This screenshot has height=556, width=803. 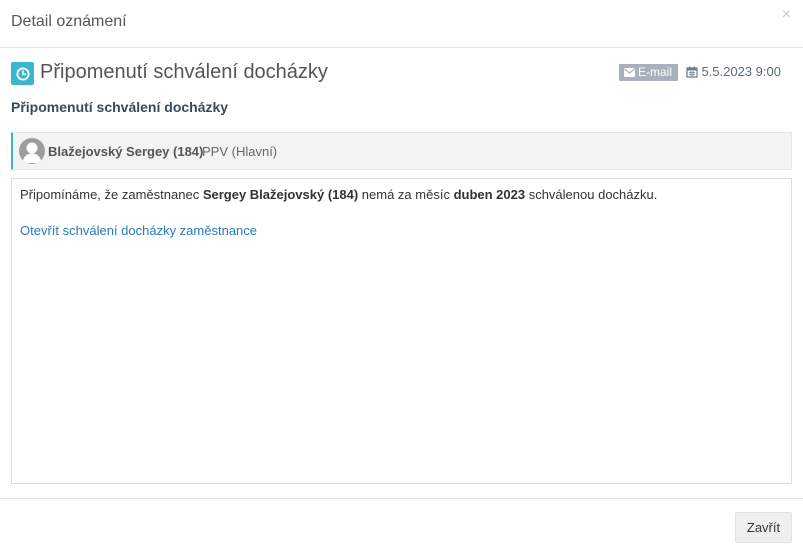 I want to click on message-text-part: schválenou docházku., so click(x=591, y=194).